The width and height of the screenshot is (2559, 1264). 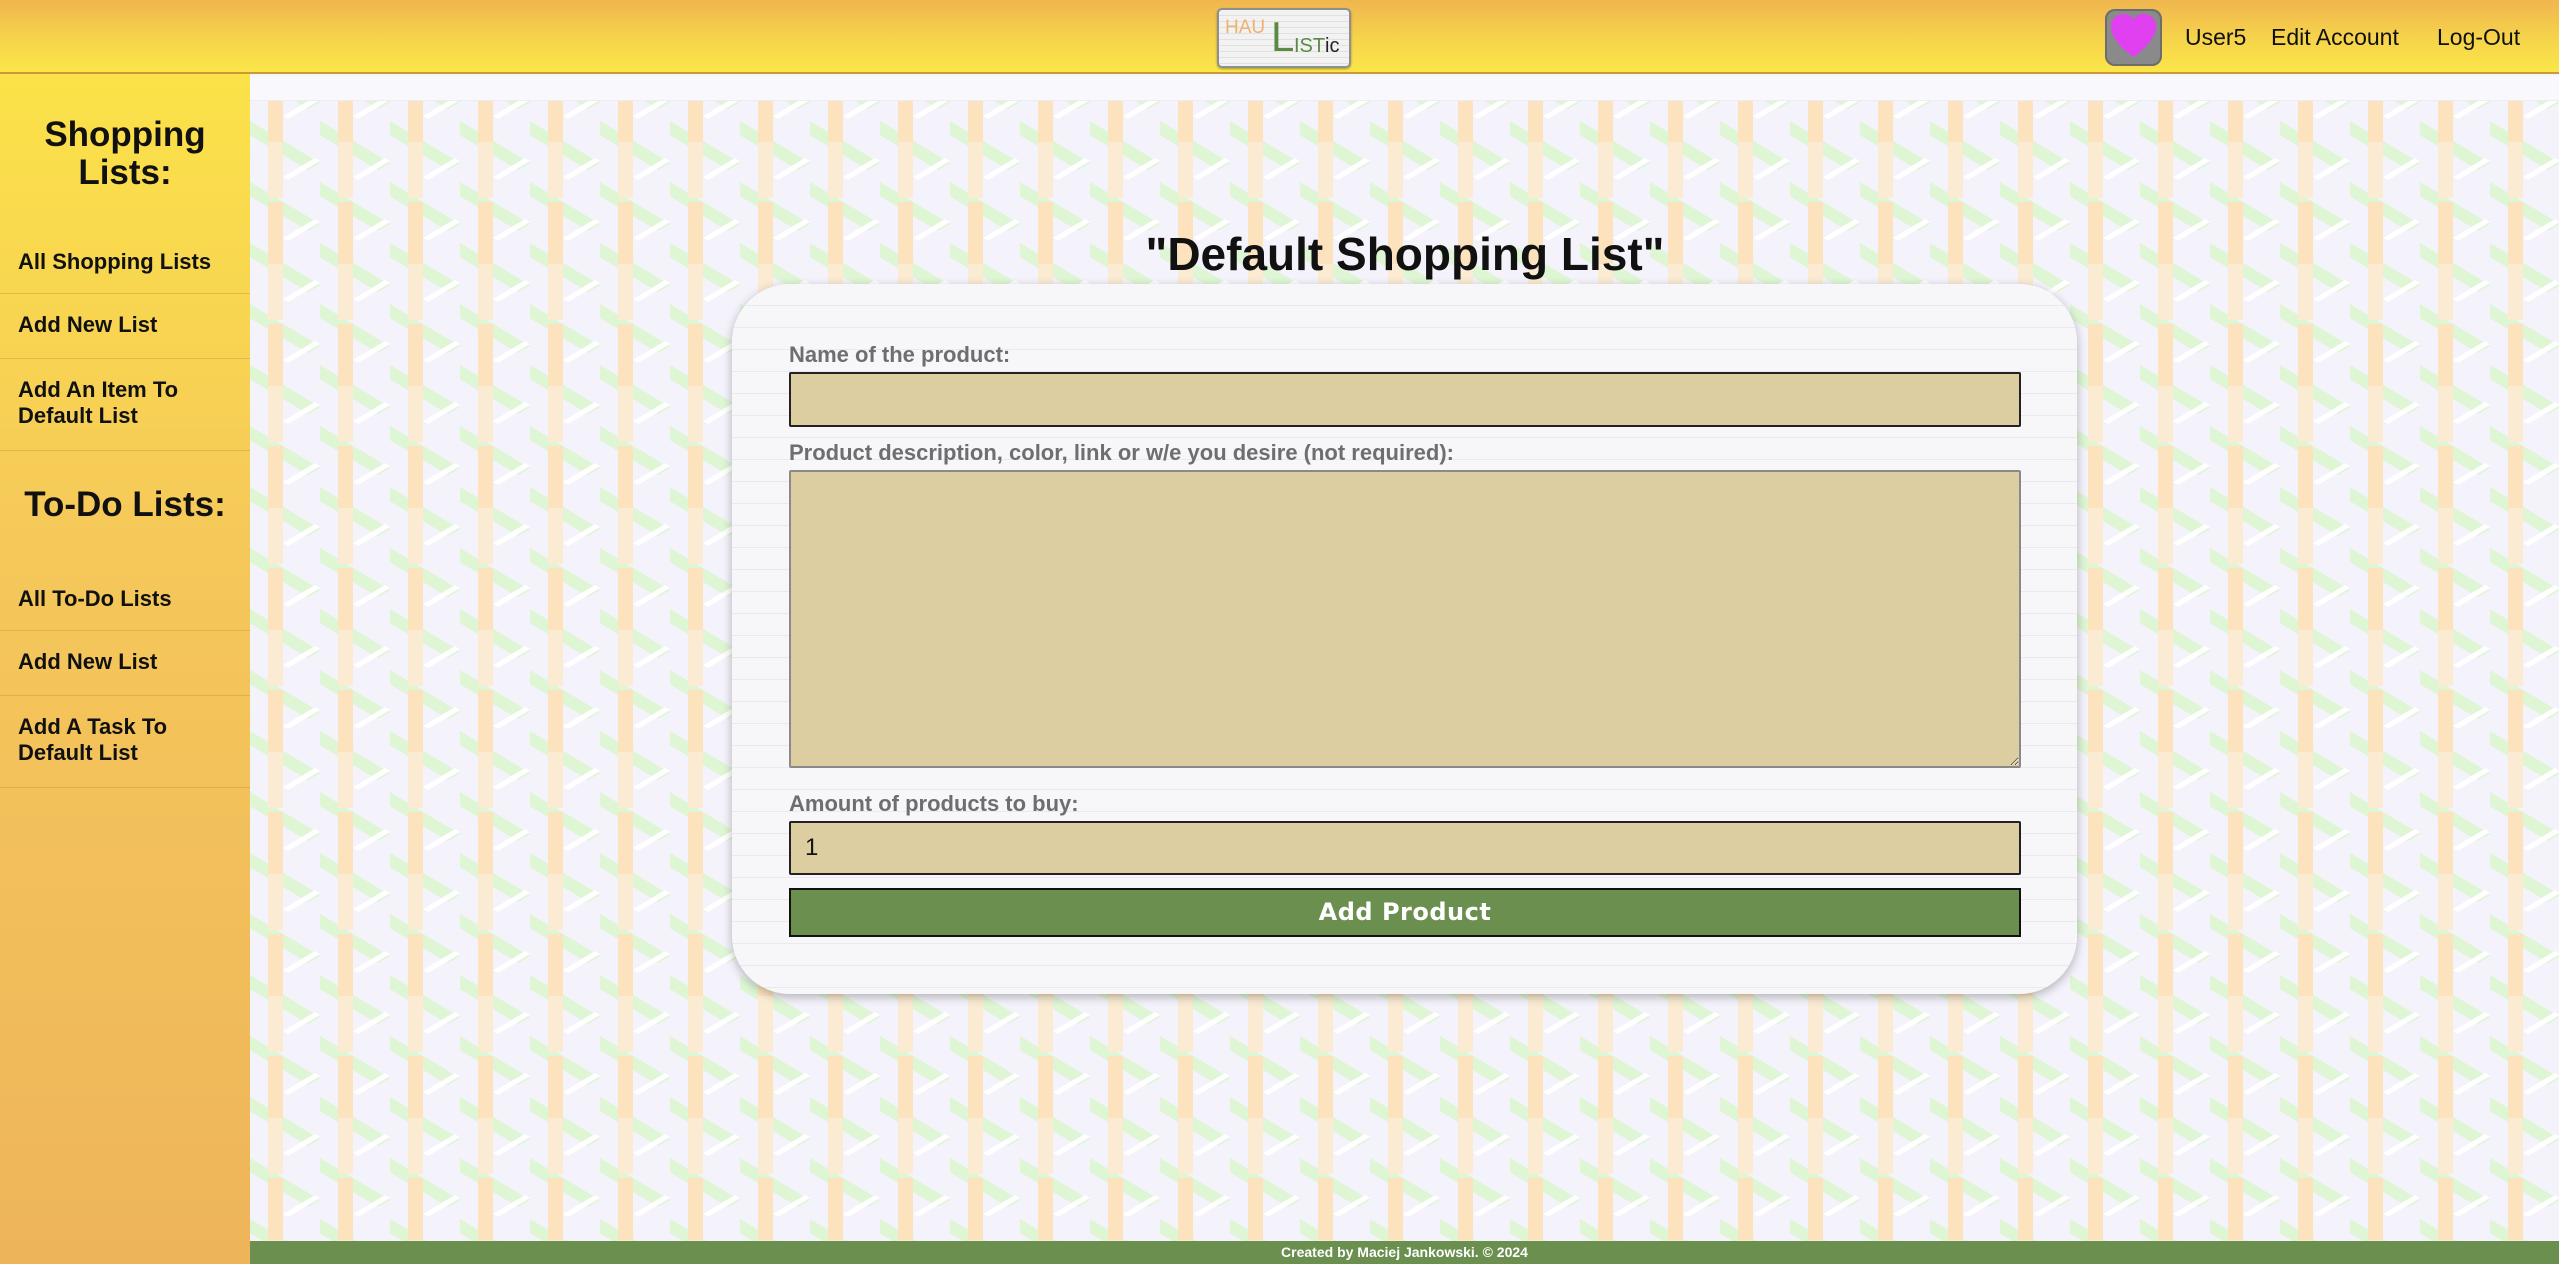 I want to click on logo-text-l: L, so click(x=1283, y=36).